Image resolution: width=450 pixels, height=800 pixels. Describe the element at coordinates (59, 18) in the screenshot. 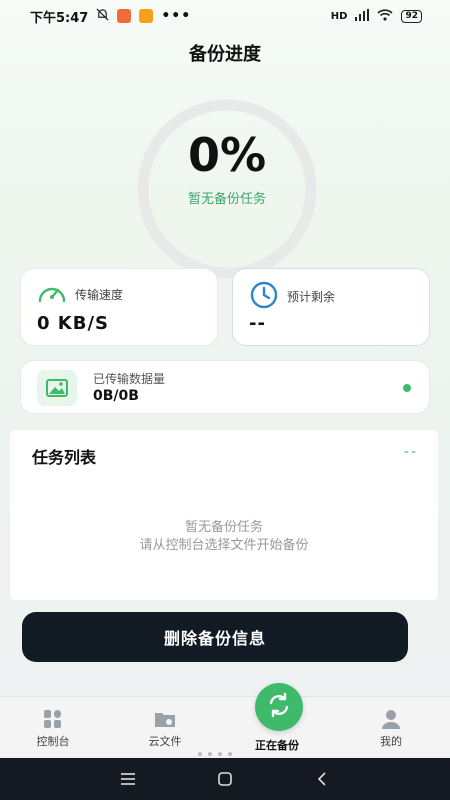

I see `status-time: 下午5:47` at that location.